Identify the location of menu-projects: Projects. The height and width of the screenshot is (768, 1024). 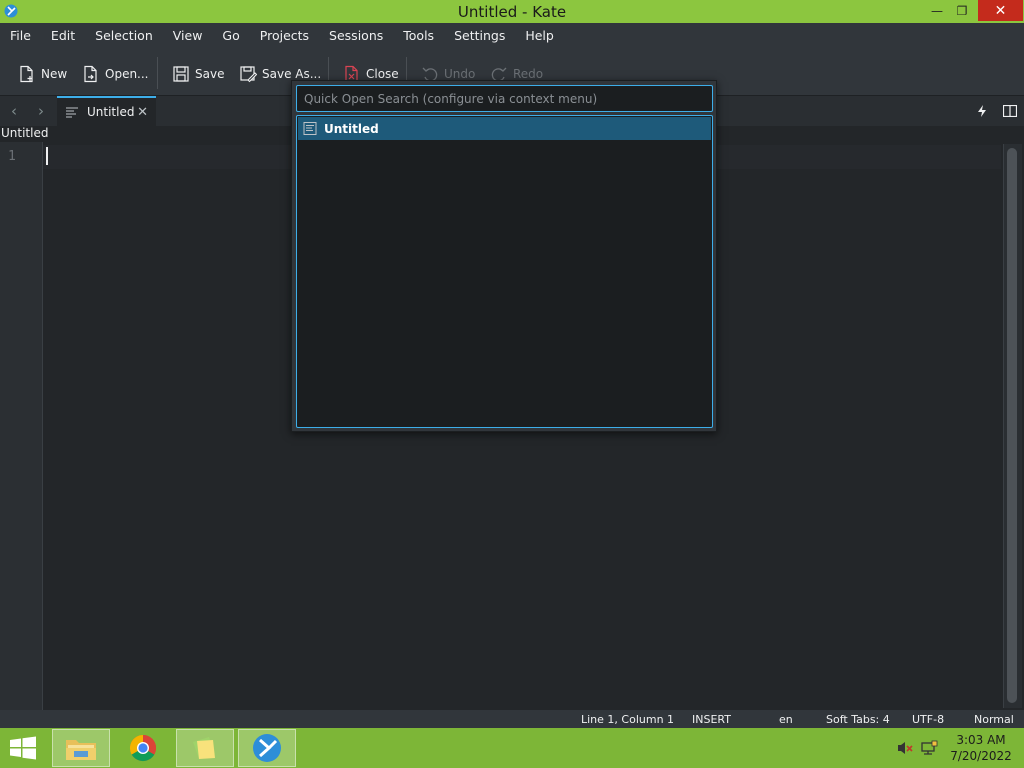
(284, 36).